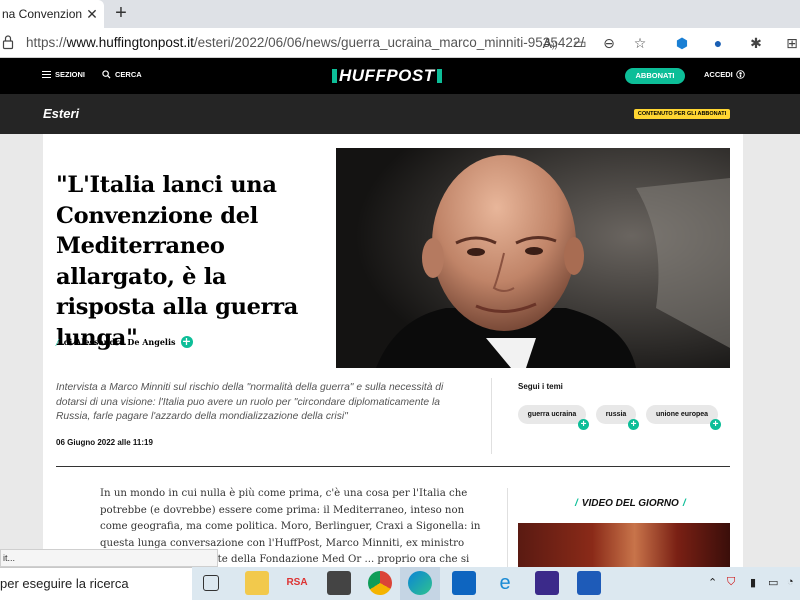 The height and width of the screenshot is (600, 800). I want to click on byline: / di Alessandro De Angelis +, so click(124, 342).